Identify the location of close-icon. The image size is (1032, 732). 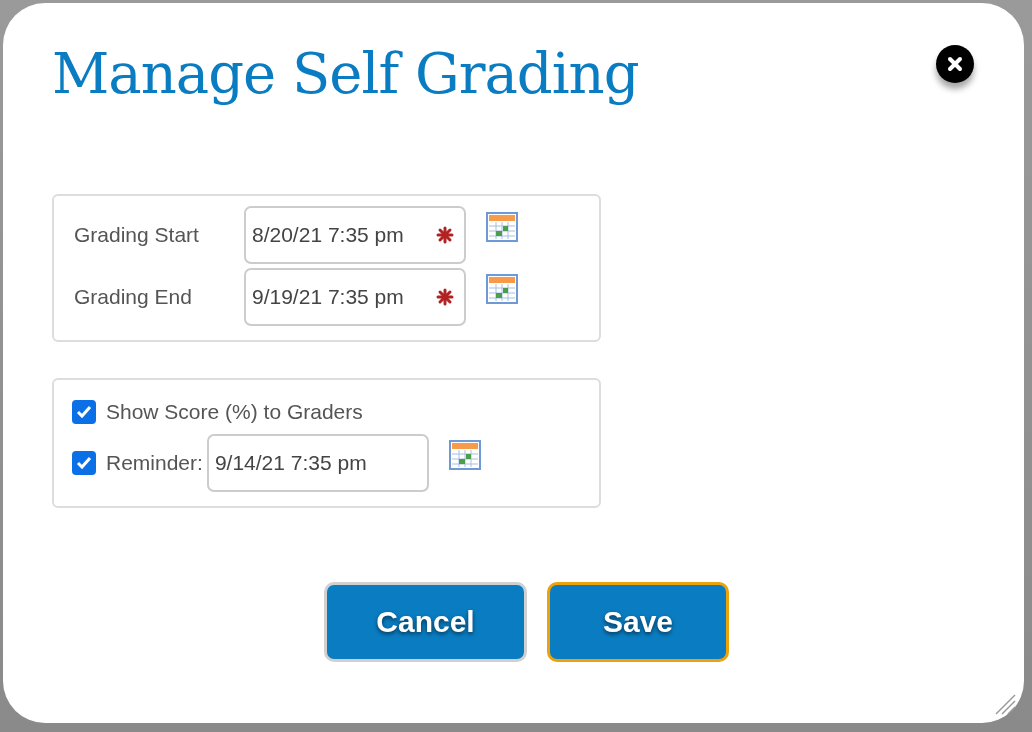
(955, 64).